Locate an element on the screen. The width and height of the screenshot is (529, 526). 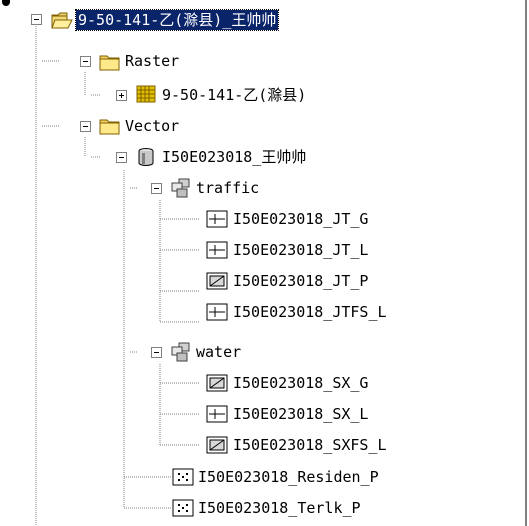
database-icon is located at coordinates (146, 157).